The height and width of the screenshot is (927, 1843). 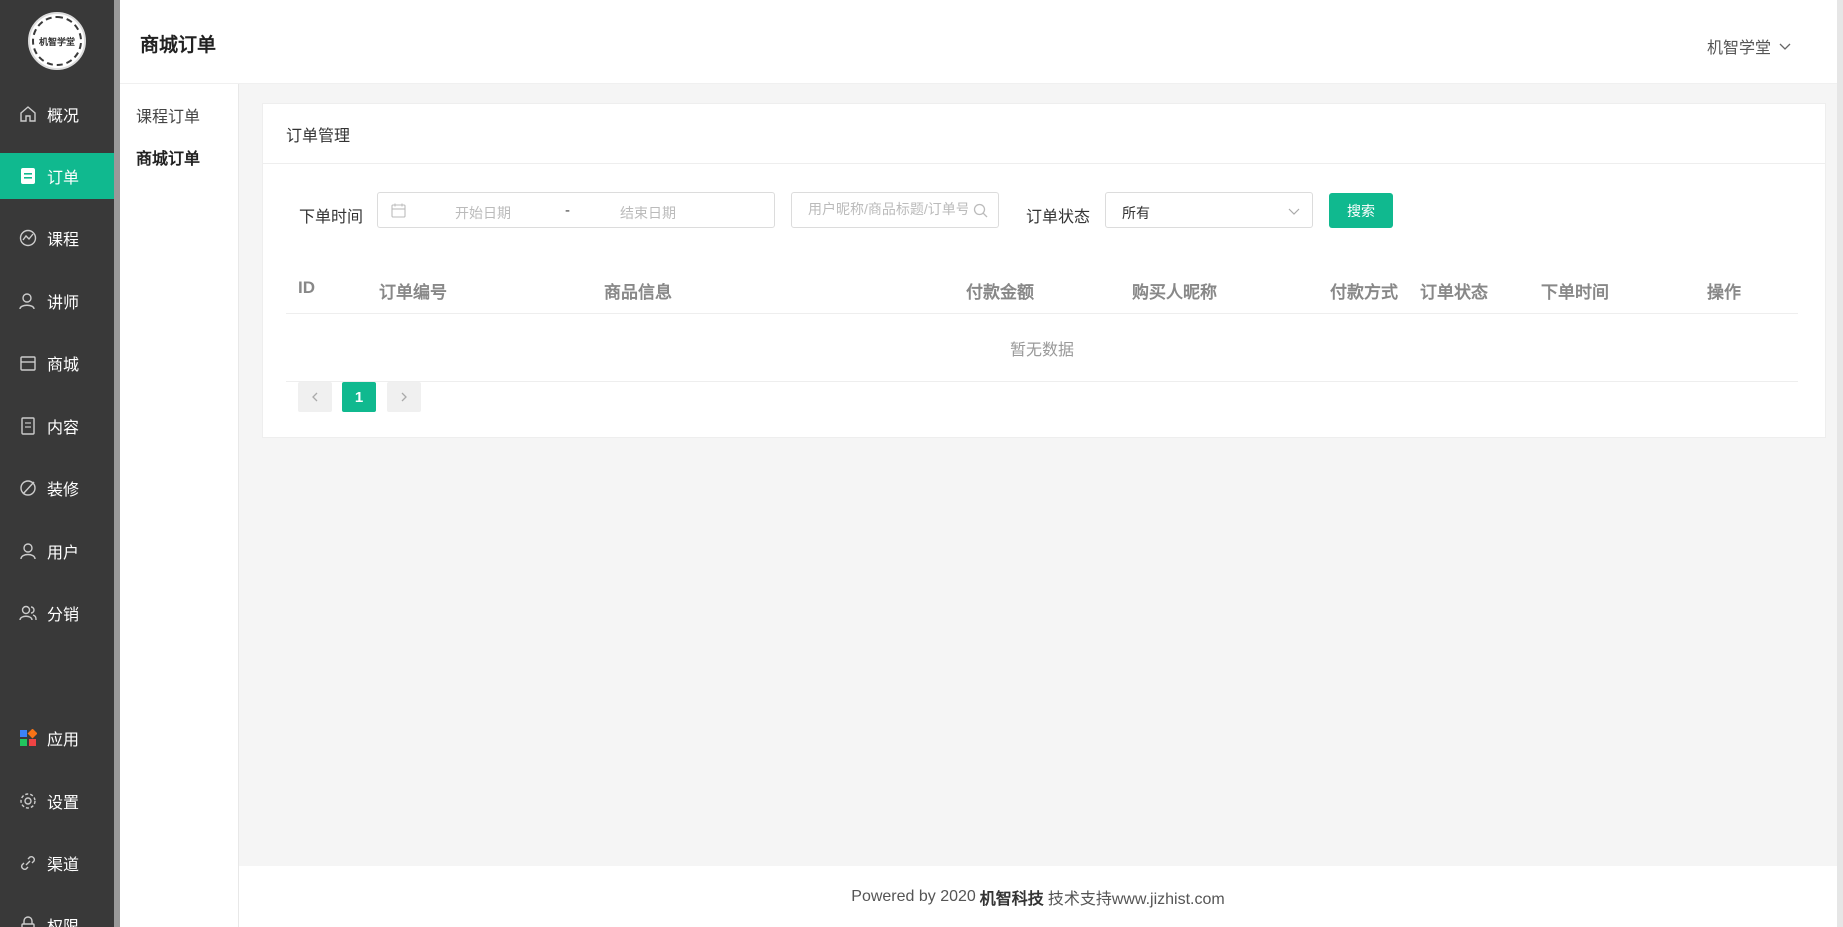 What do you see at coordinates (483, 213) in the screenshot?
I see `start-date-input: 开始日期` at bounding box center [483, 213].